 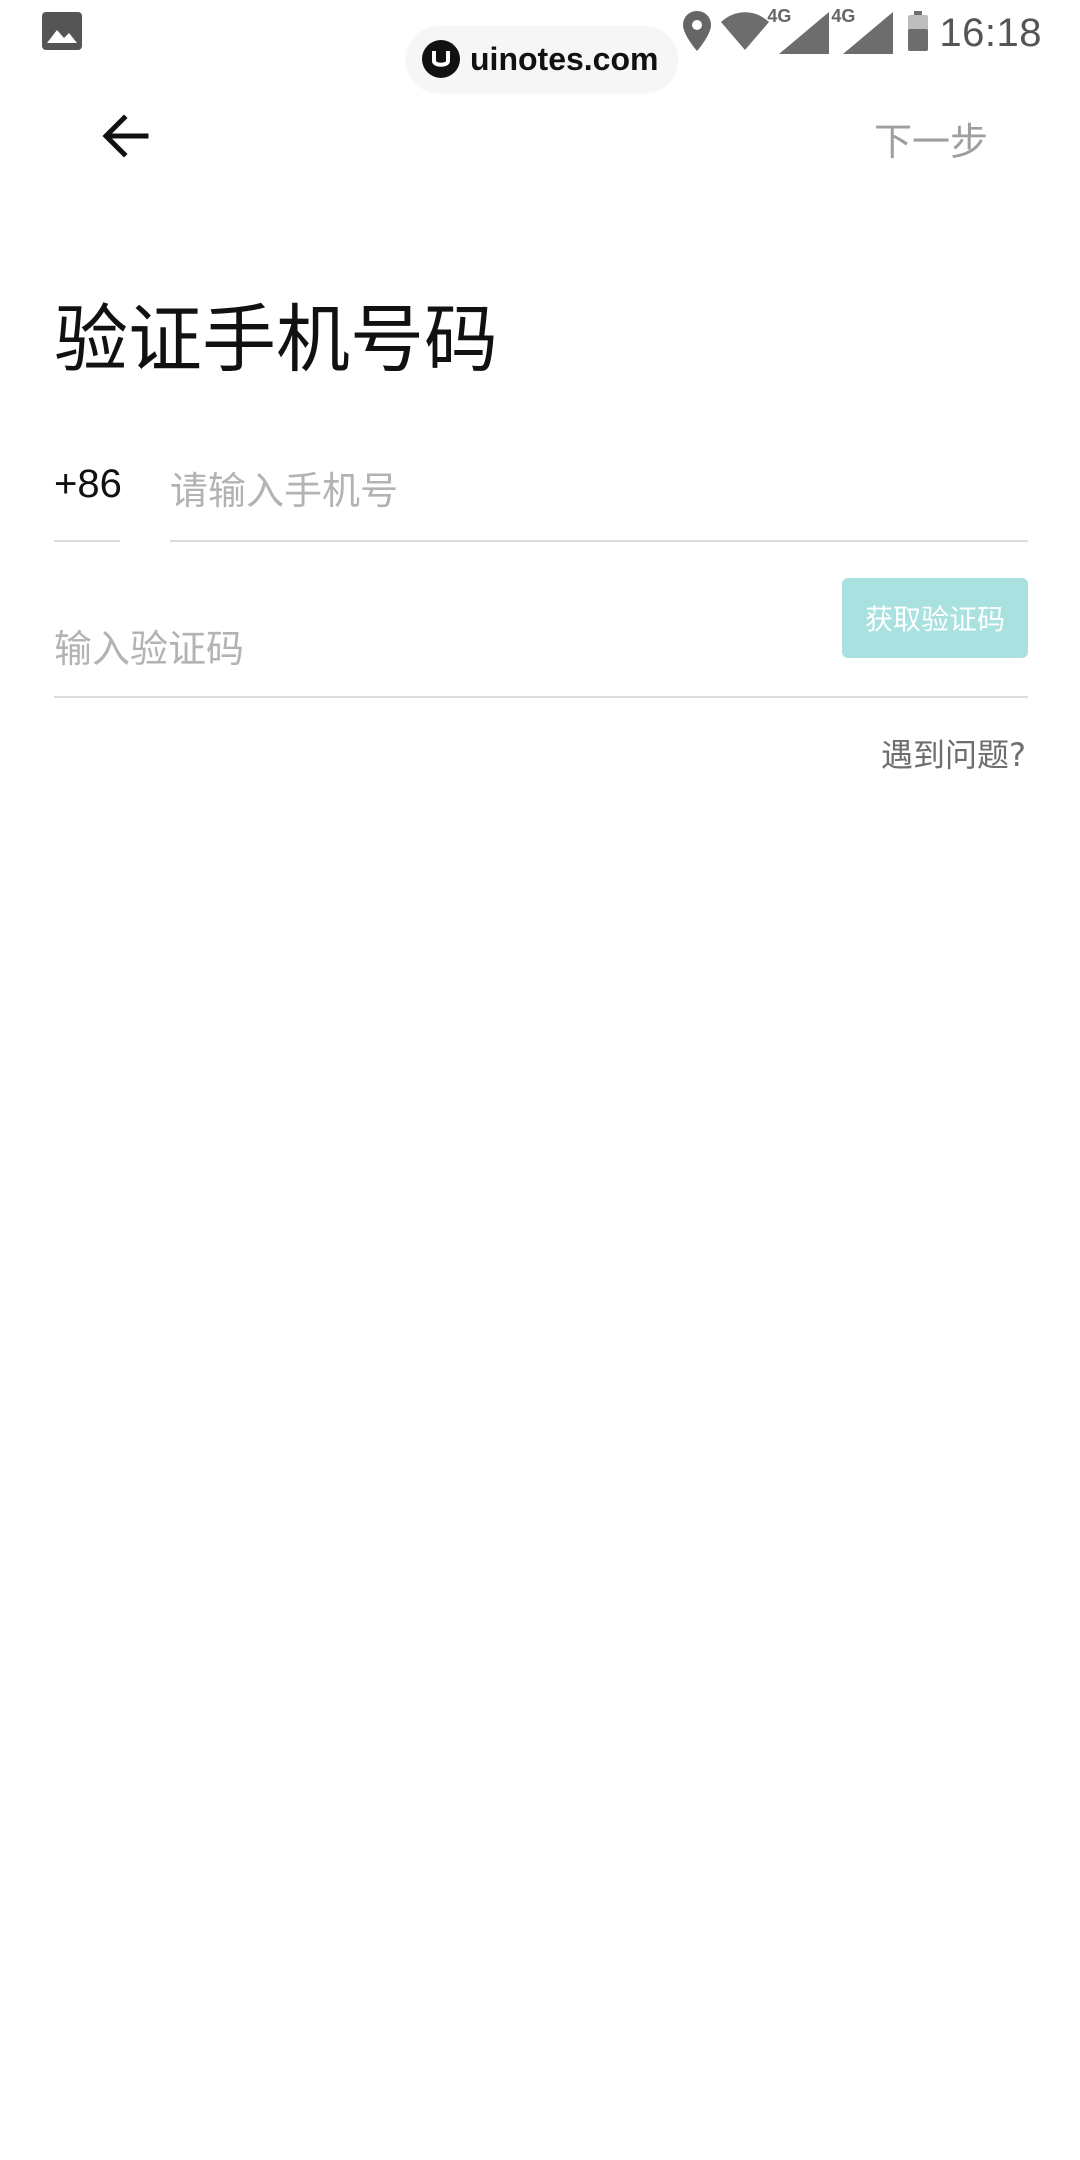 What do you see at coordinates (62, 31) in the screenshot?
I see `image-icon` at bounding box center [62, 31].